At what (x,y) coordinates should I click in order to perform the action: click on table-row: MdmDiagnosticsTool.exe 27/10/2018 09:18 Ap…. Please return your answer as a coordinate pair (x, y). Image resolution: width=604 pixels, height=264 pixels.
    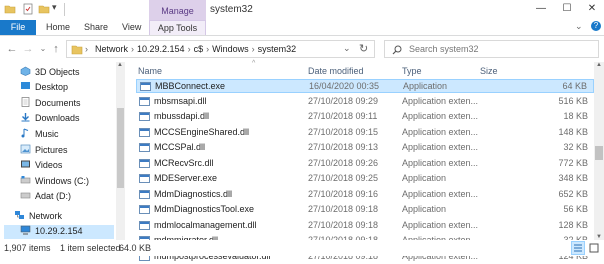
    Looking at the image, I should click on (365, 210).